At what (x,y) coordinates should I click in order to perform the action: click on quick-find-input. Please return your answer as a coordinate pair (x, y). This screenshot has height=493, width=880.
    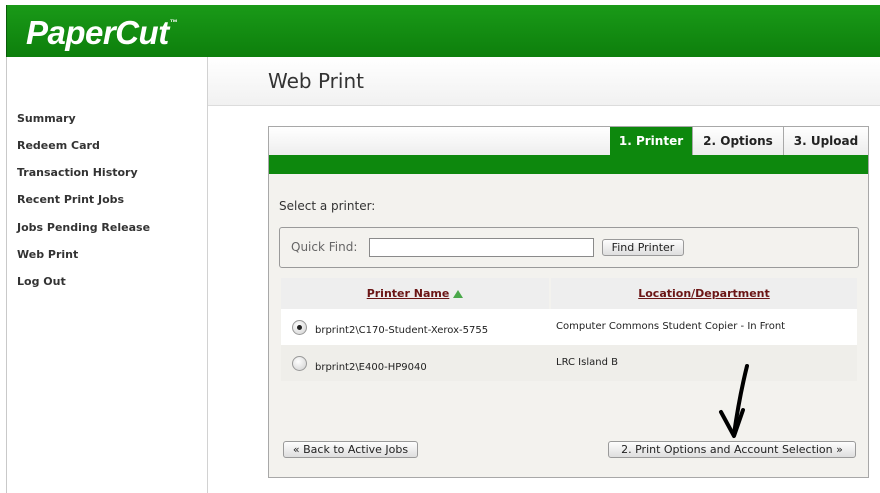
    Looking at the image, I should click on (481, 247).